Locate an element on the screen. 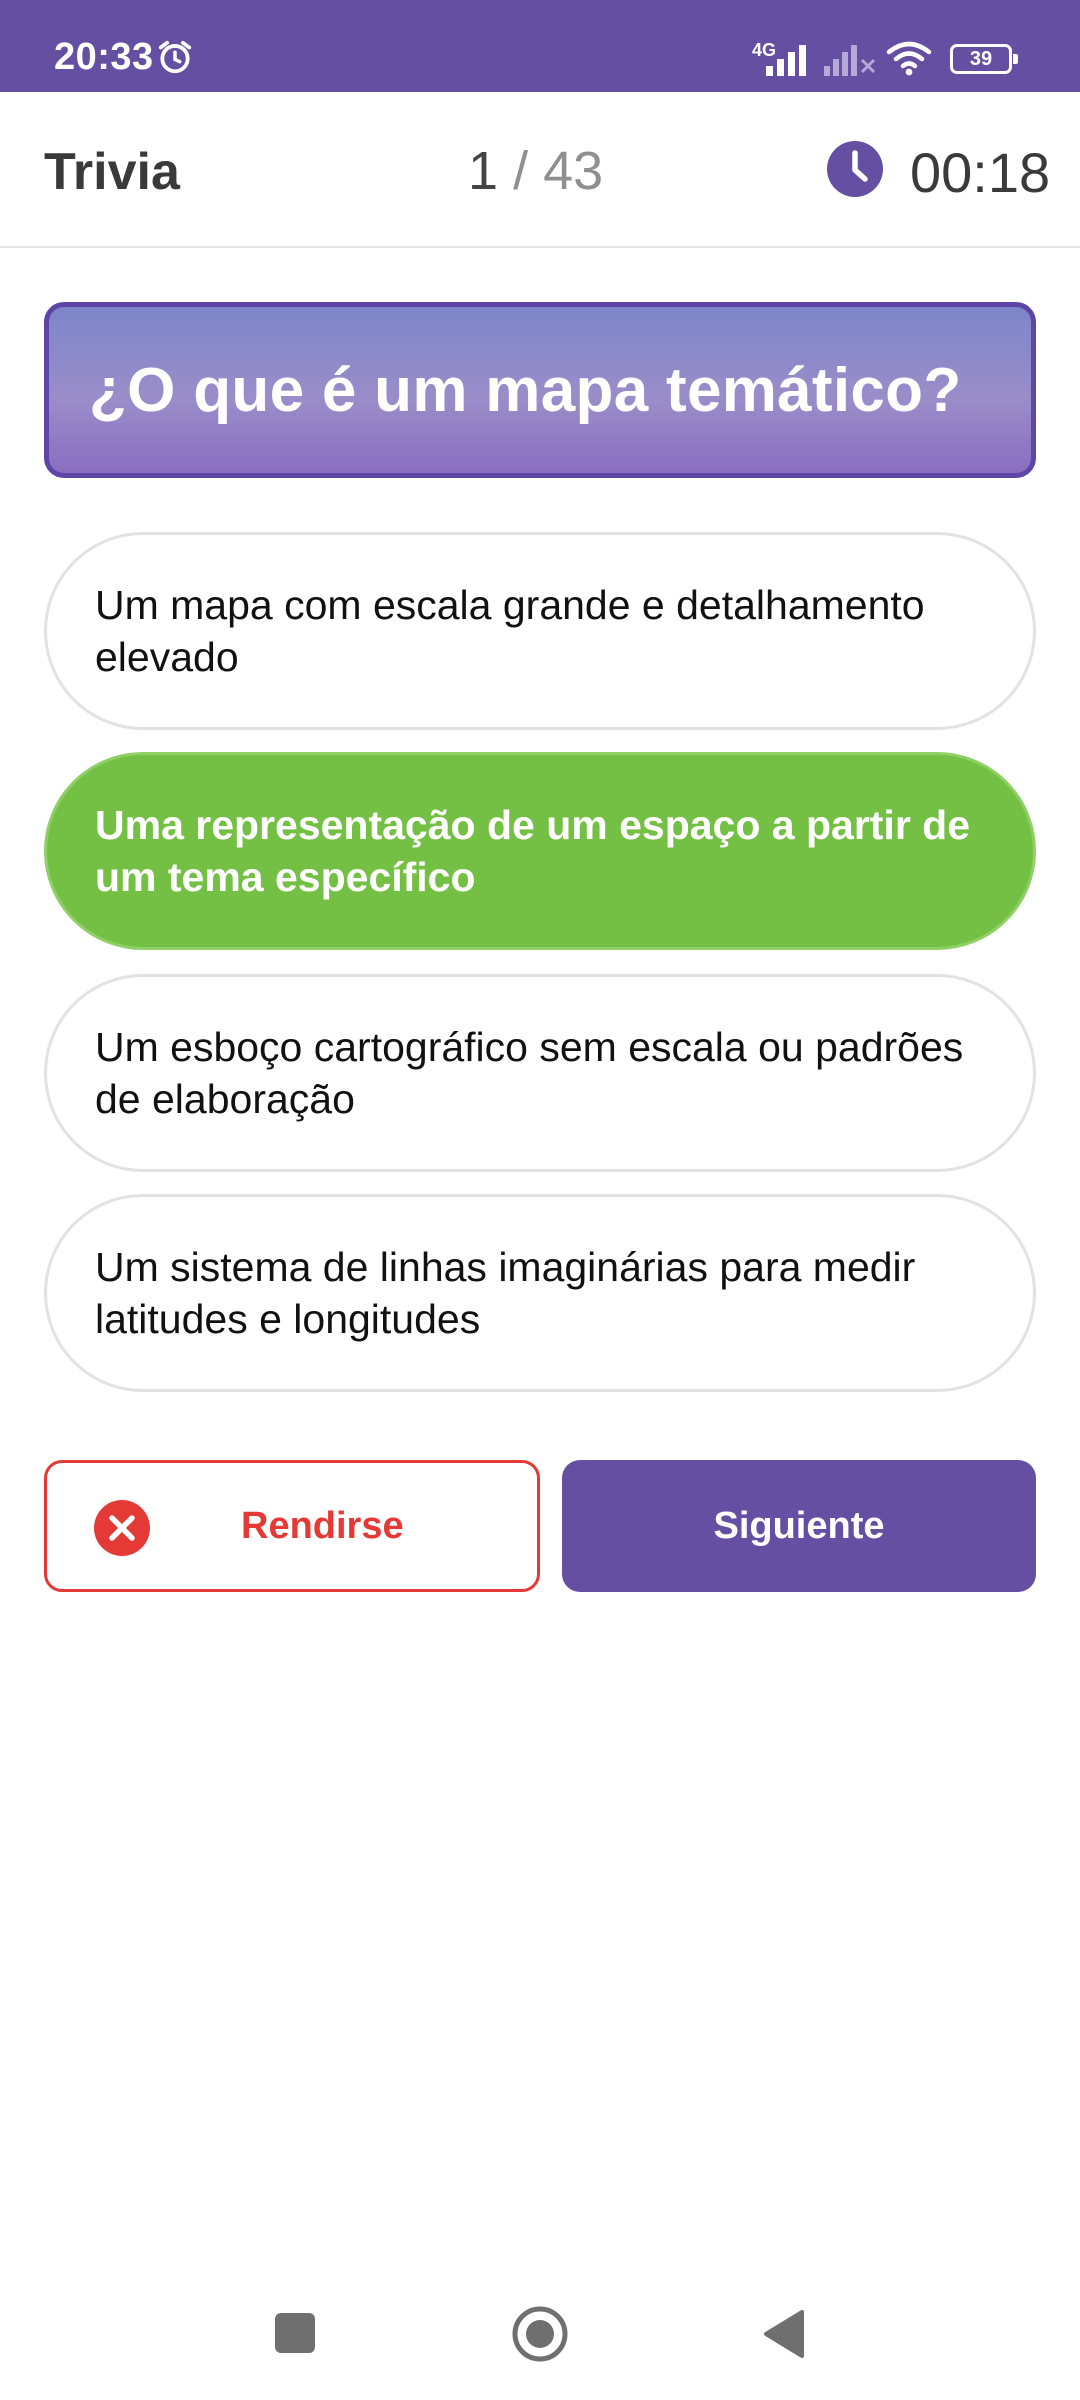 Image resolution: width=1080 pixels, height=2400 pixels. question-counter: 1 / 43 is located at coordinates (535, 171).